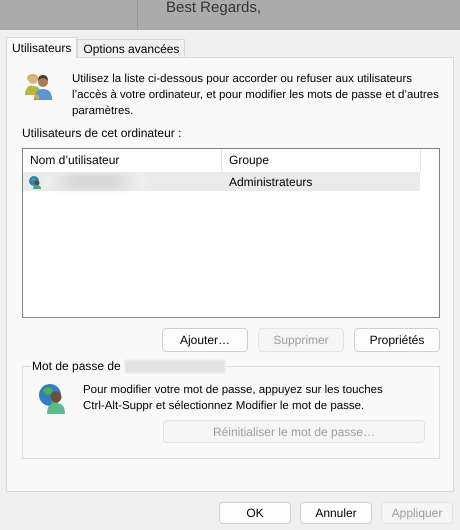 This screenshot has width=460, height=530. Describe the element at coordinates (76, 366) in the screenshot. I see `group-title: Mot de passe de` at that location.